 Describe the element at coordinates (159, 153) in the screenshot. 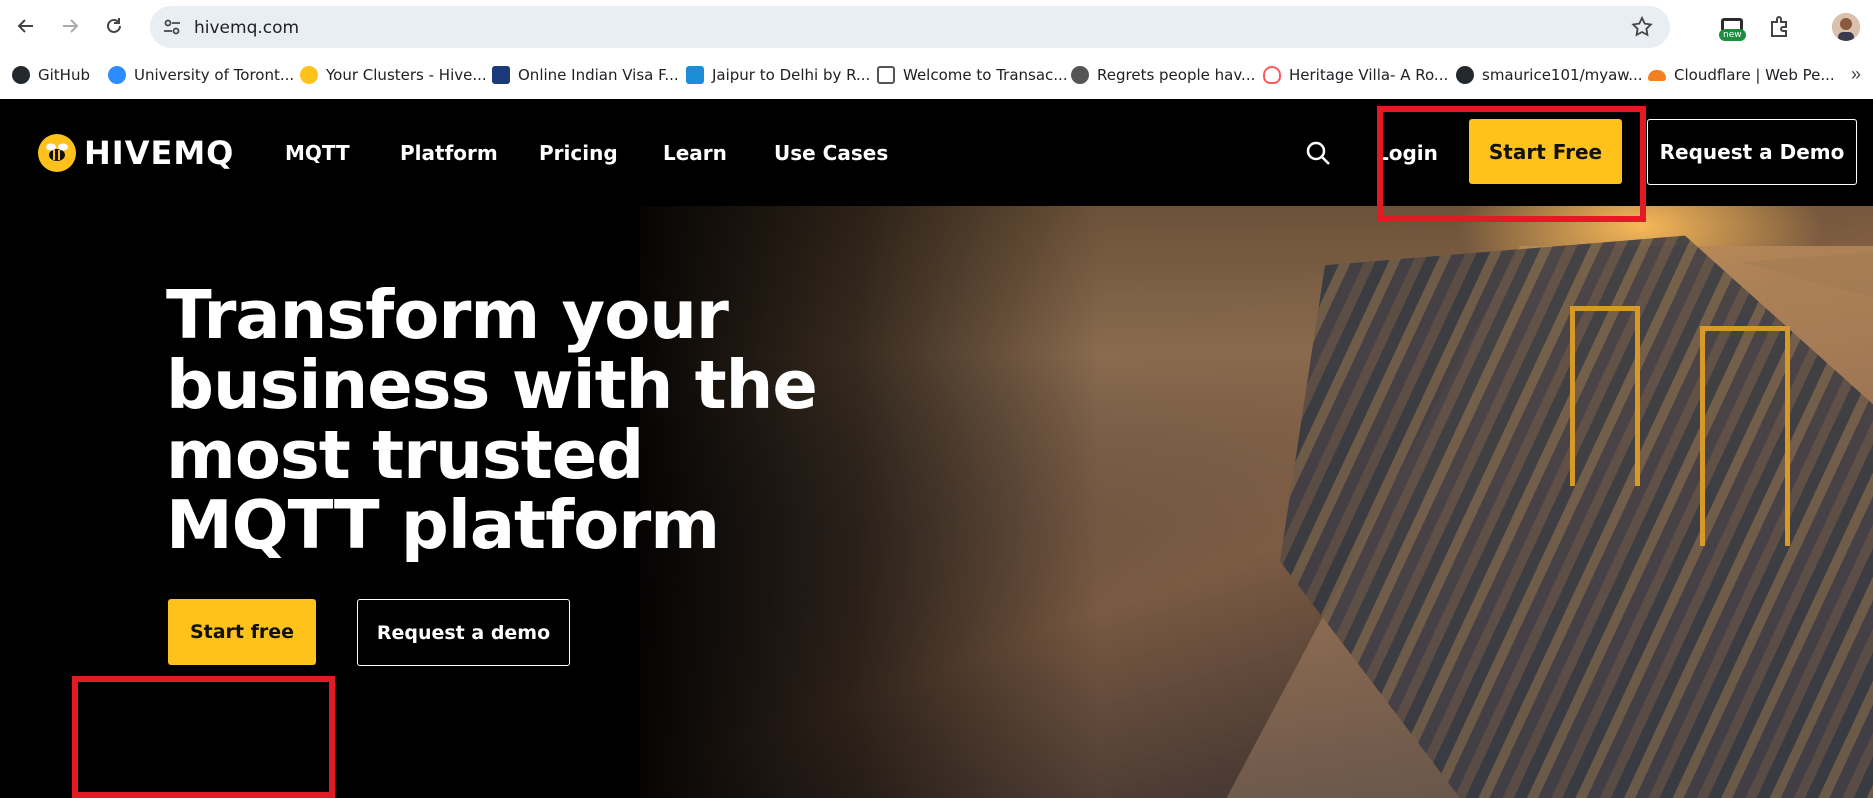

I see `logo-text: HIVEMQ` at that location.